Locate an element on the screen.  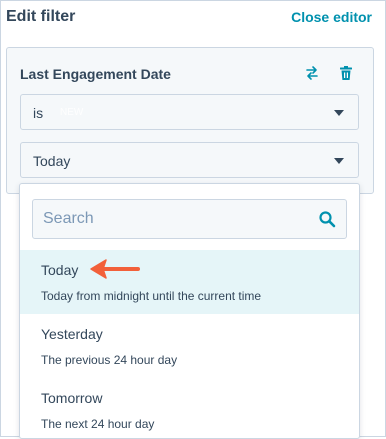
option-label: Today is located at coordinates (60, 270).